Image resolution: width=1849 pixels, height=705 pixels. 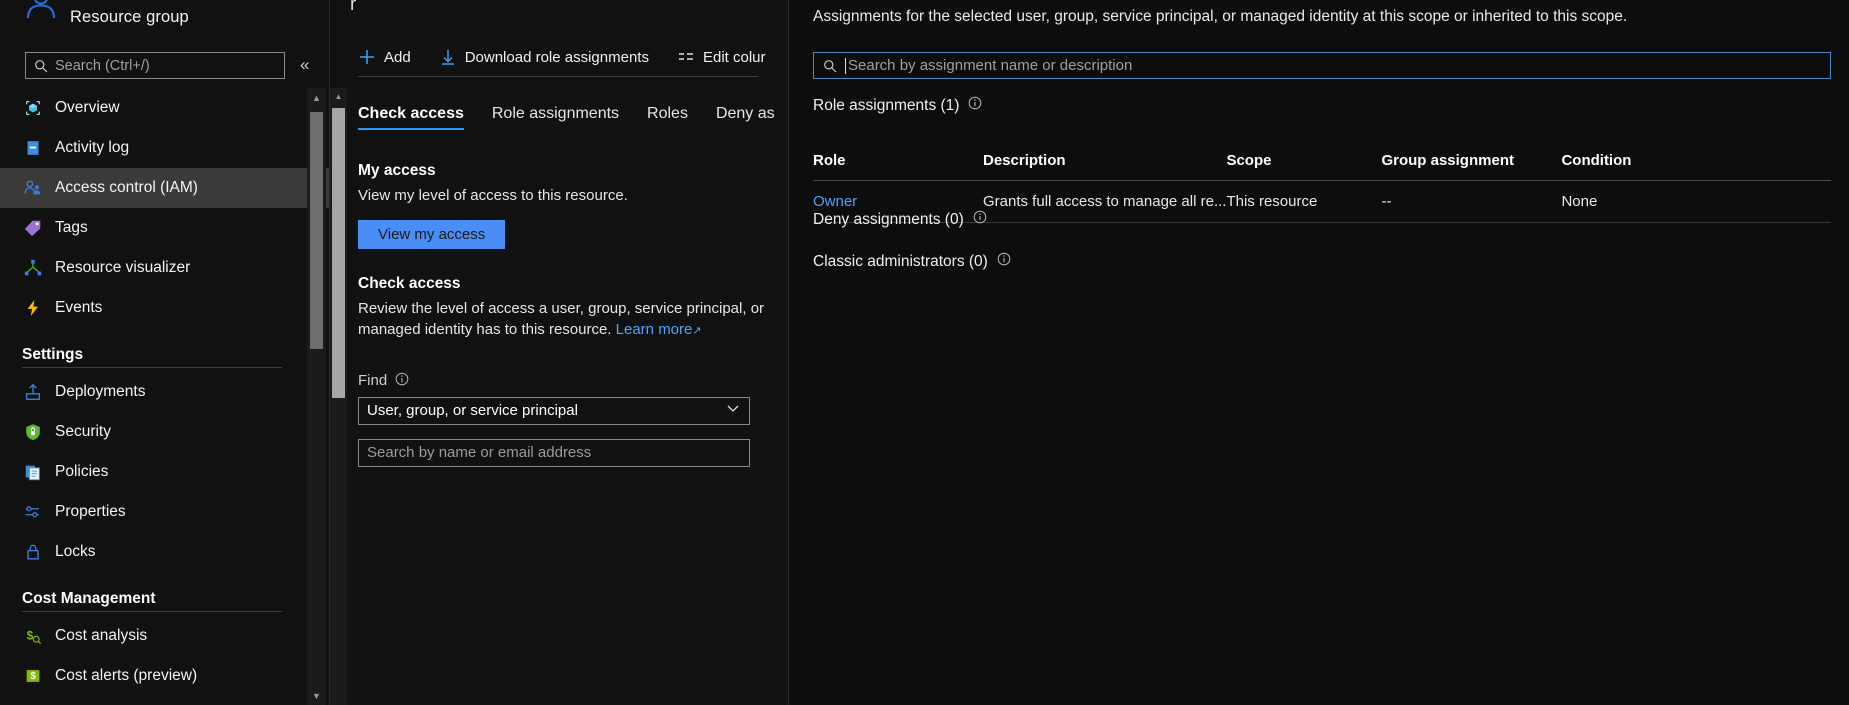 I want to click on tab-check-access: Check access, so click(x=411, y=117).